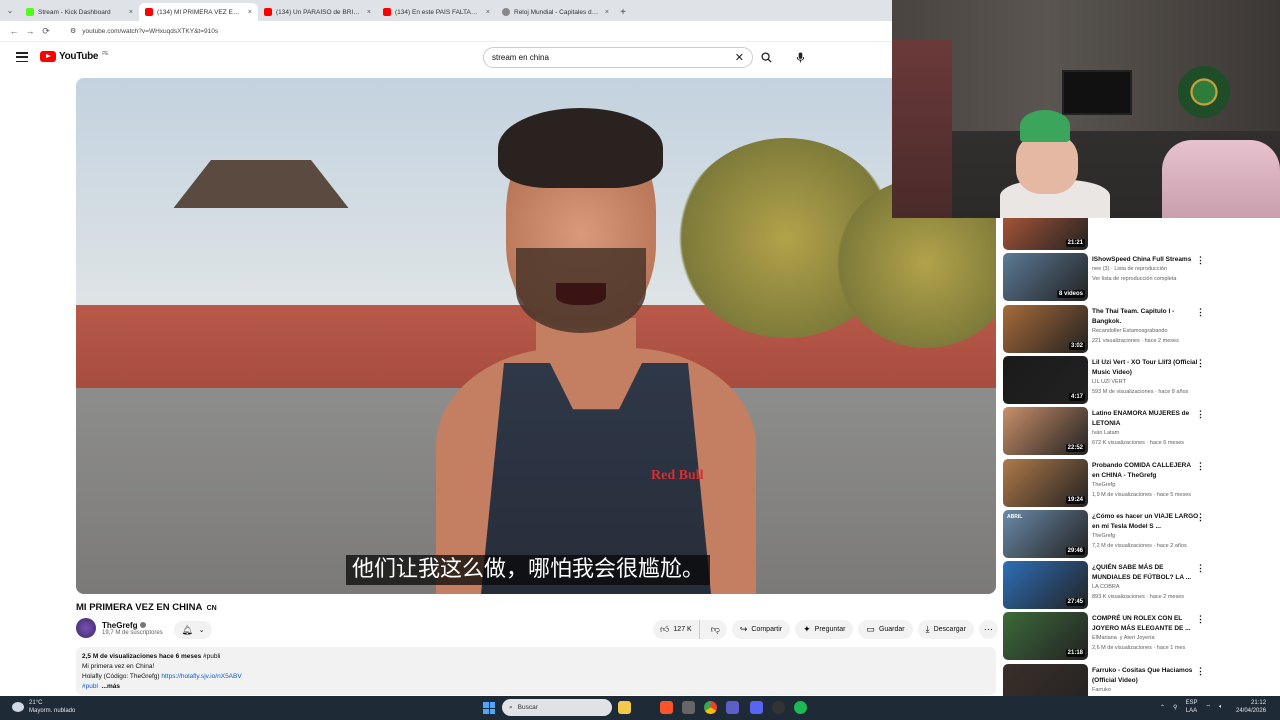  I want to click on weather-widget: 21°C Mayorm. nublado, so click(43, 707).